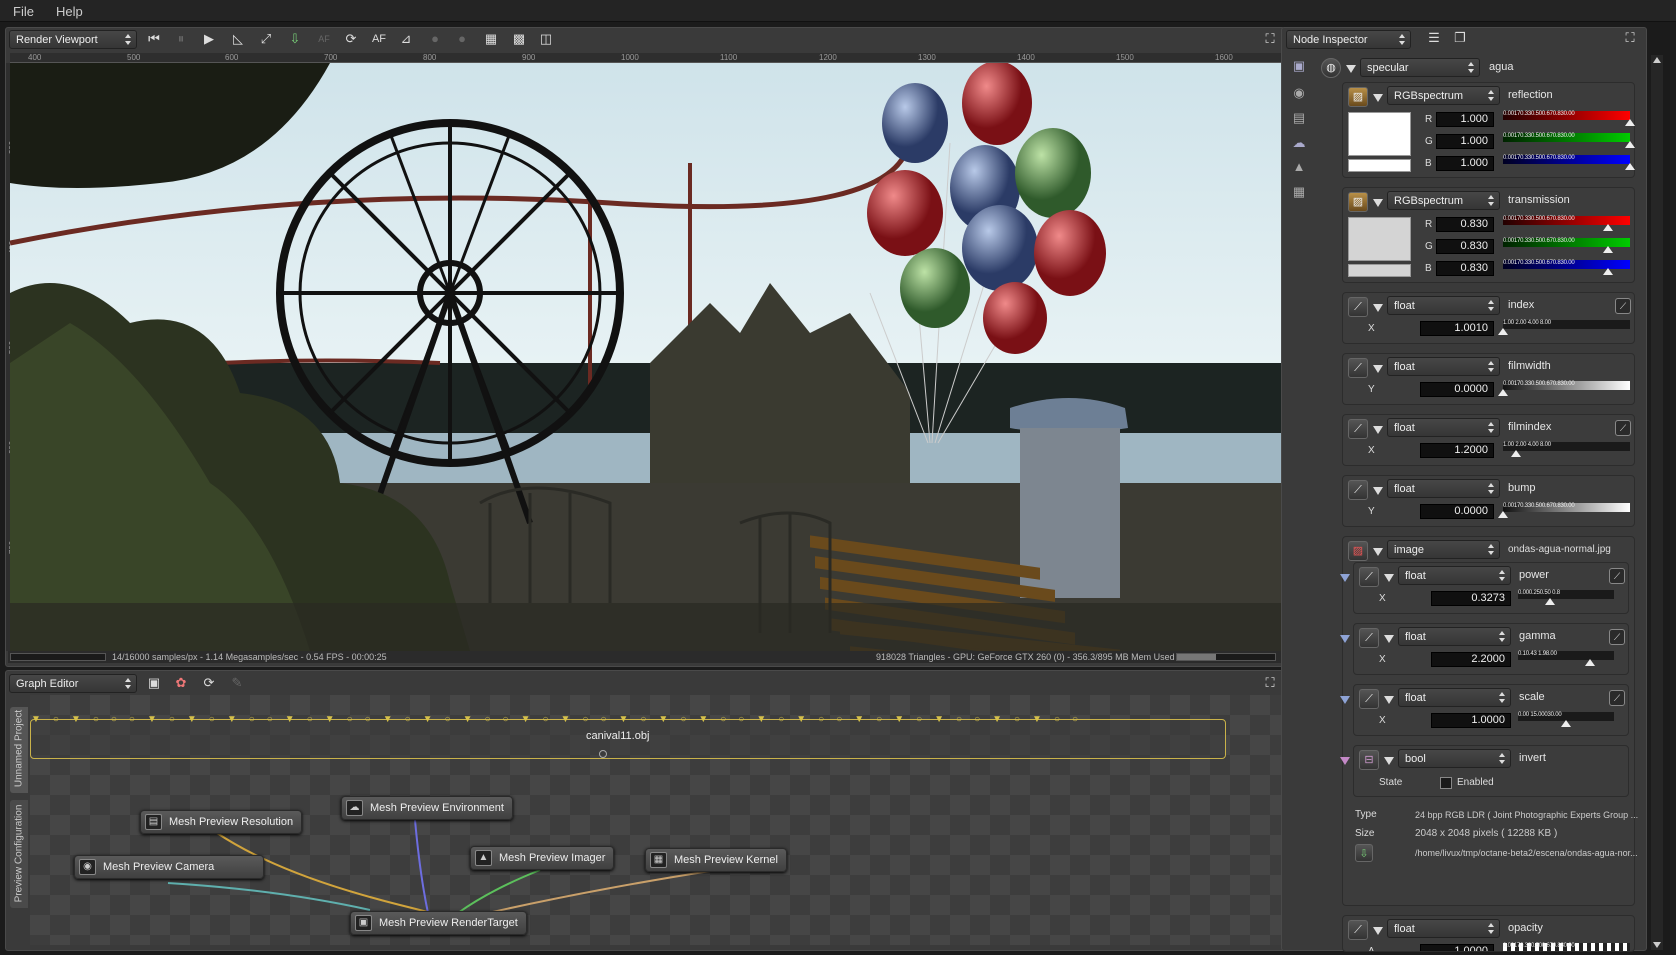 The height and width of the screenshot is (955, 1676). Describe the element at coordinates (169, 867) in the screenshot. I see `node-mesh-preview-camera: ◉ Mesh Preview Camera` at that location.